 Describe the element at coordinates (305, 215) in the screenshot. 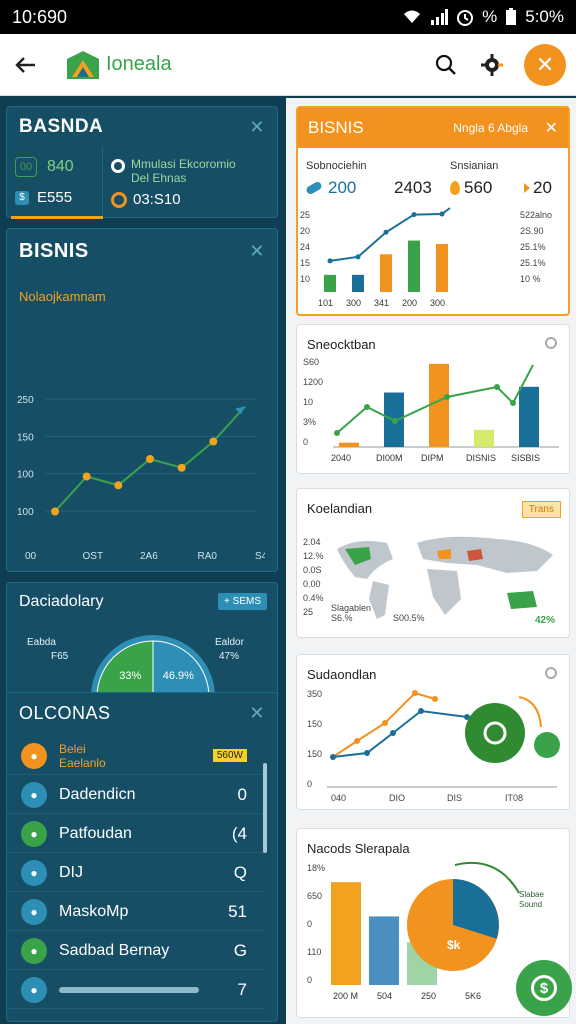

I see `y-tick-label: 25` at that location.